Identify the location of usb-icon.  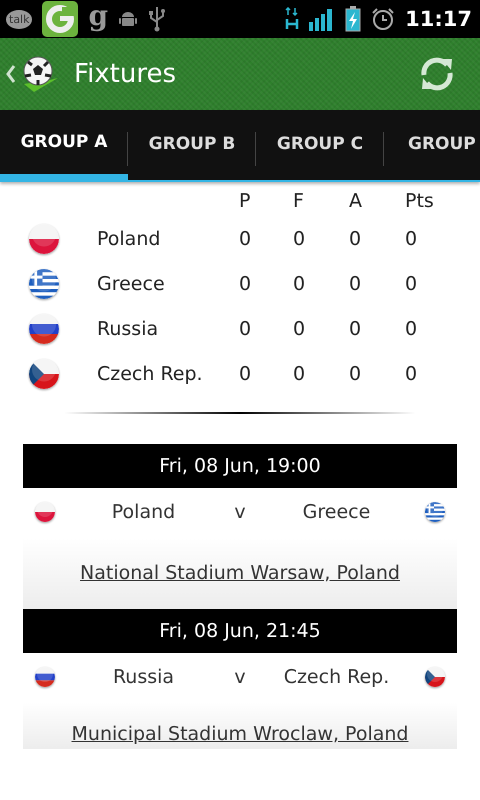
(157, 19).